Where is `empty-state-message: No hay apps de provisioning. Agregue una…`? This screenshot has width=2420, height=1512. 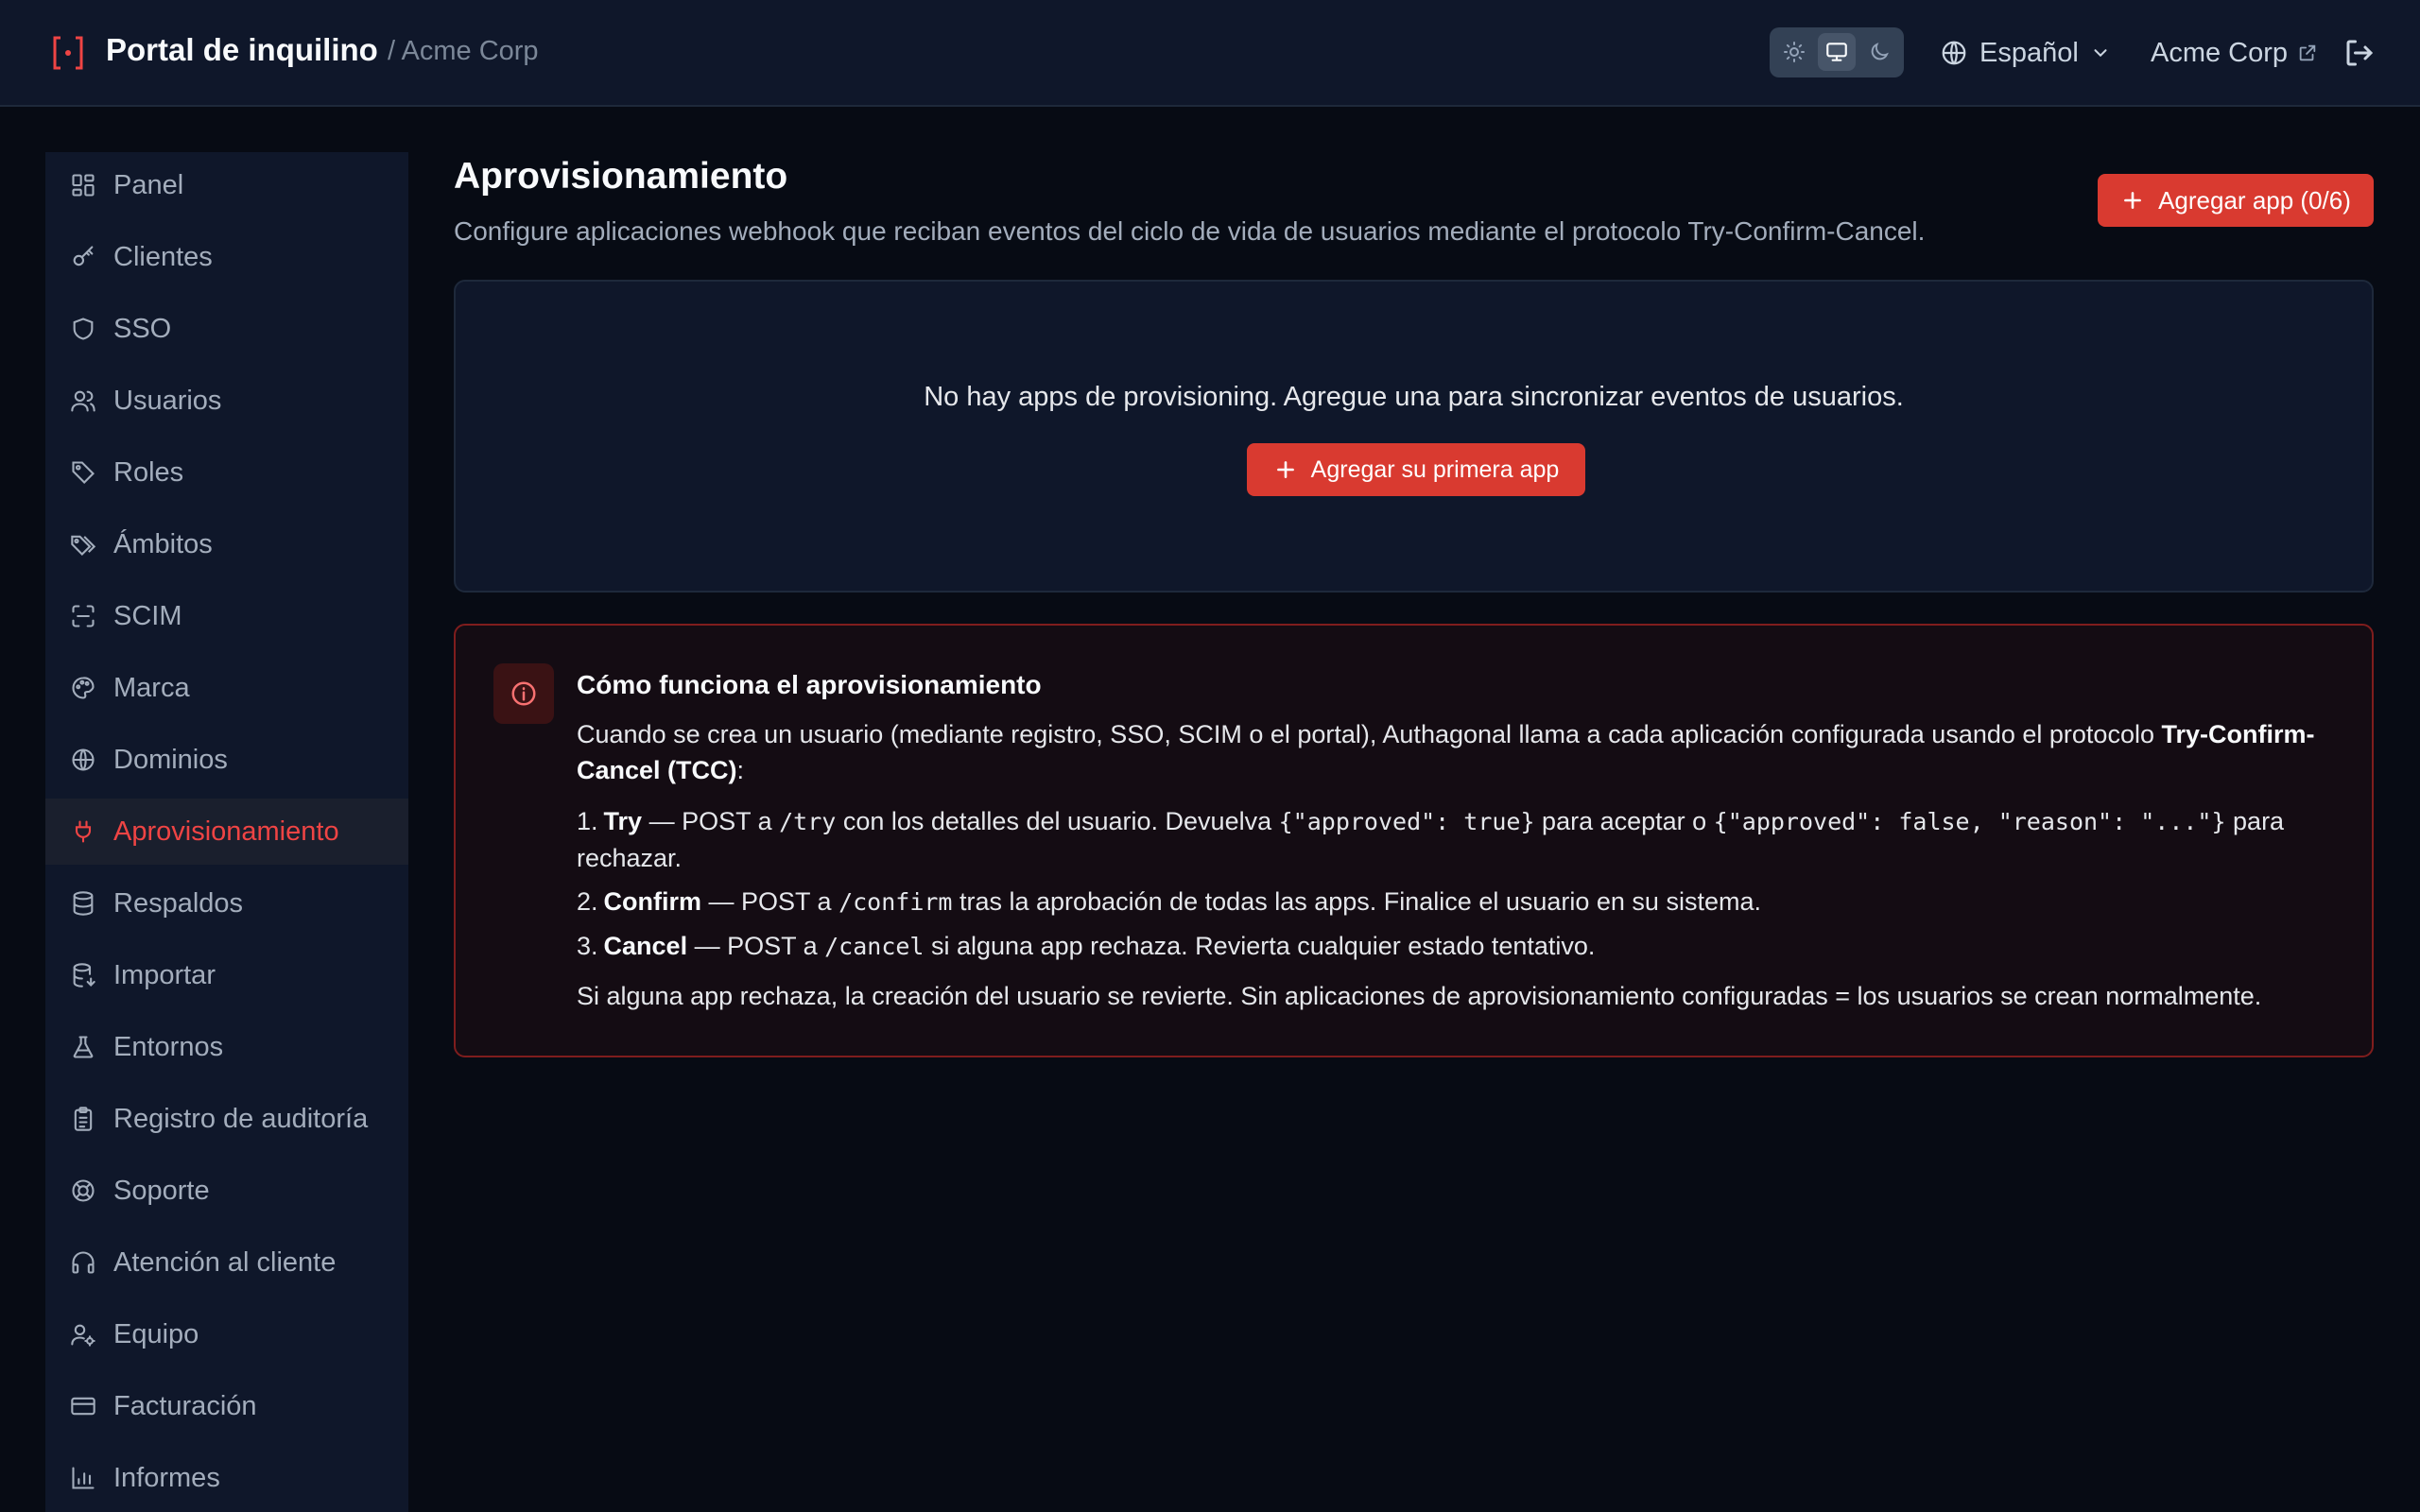 empty-state-message: No hay apps de provisioning. Agregue una… is located at coordinates (1414, 397).